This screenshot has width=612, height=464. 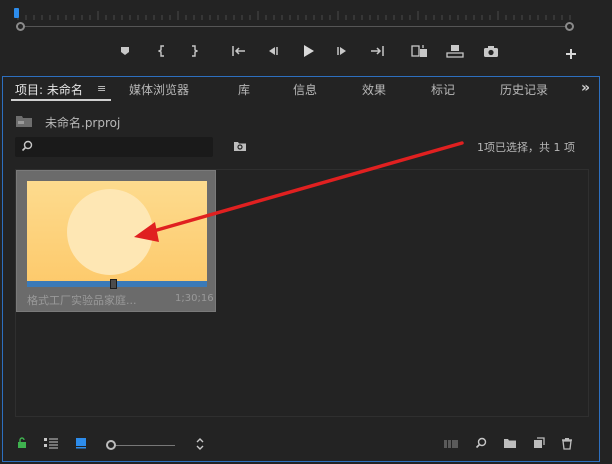 What do you see at coordinates (272, 51) in the screenshot?
I see `step-back-icon` at bounding box center [272, 51].